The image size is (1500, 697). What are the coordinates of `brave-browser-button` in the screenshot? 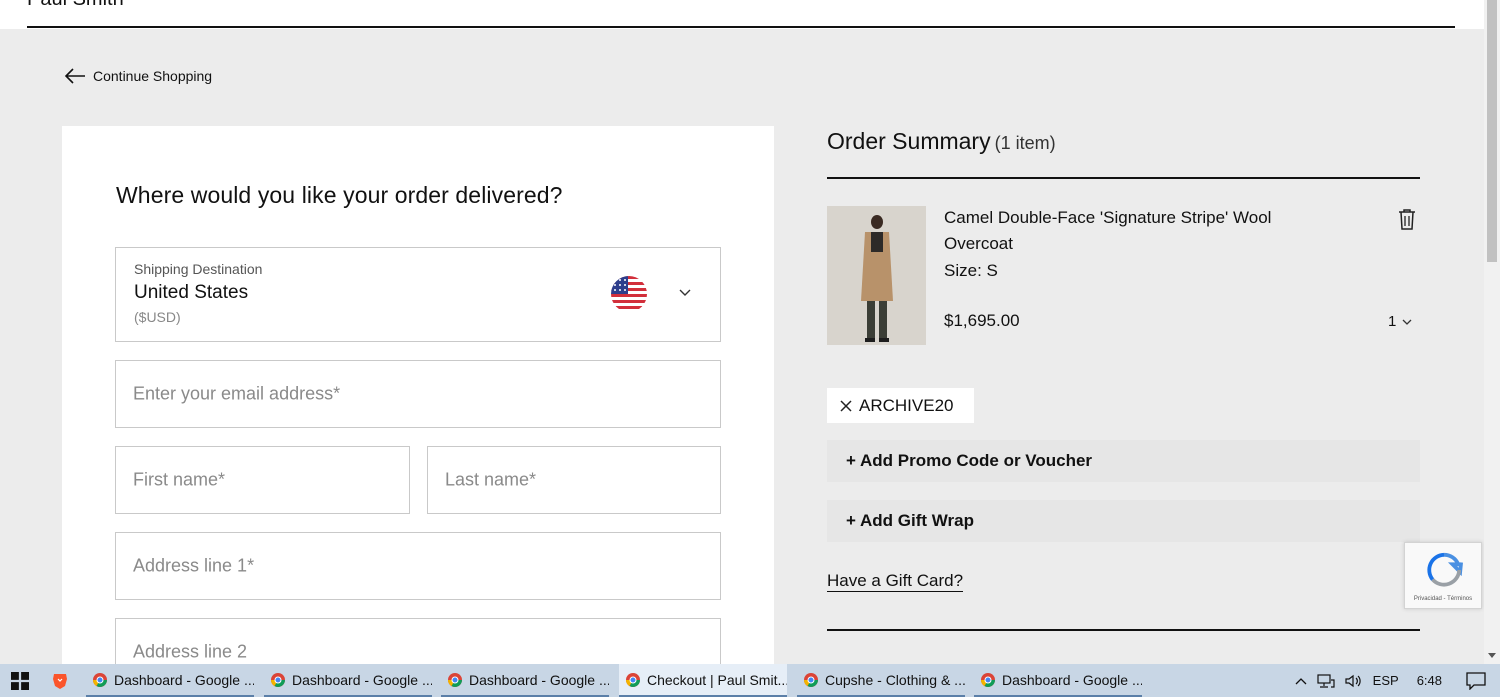 It's located at (60, 680).